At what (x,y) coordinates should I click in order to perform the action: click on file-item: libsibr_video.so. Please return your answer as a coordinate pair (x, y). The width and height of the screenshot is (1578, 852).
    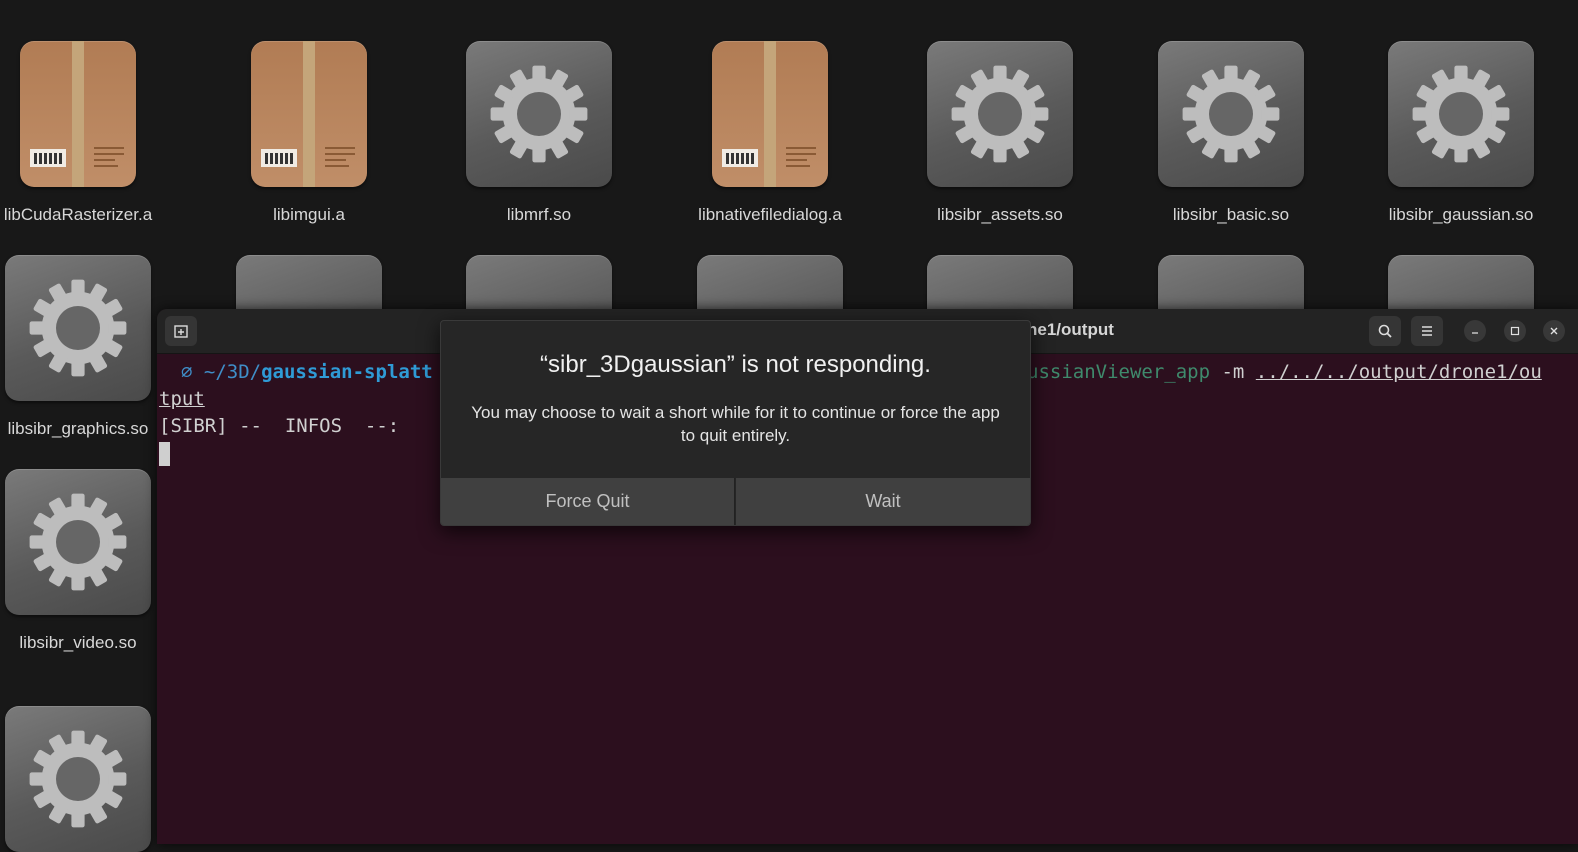
    Looking at the image, I should click on (79, 561).